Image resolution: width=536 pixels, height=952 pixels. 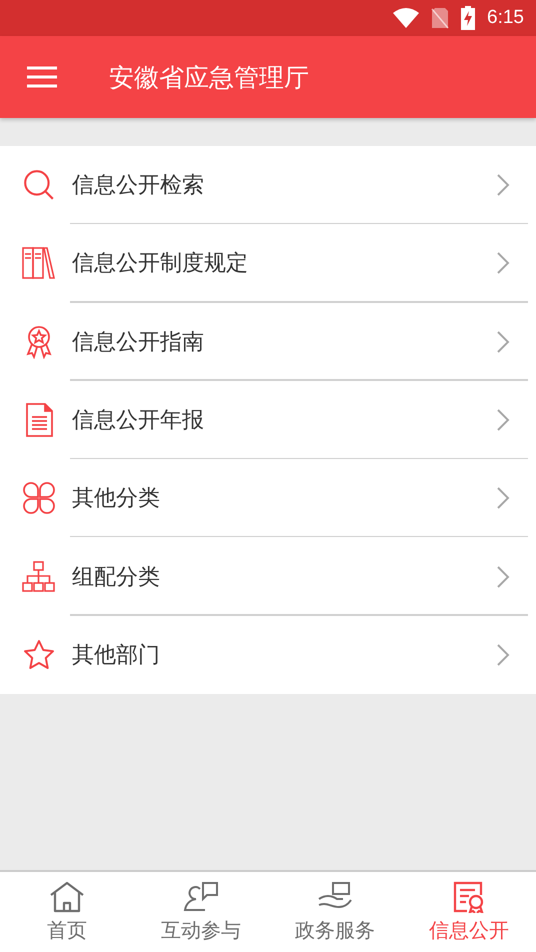 What do you see at coordinates (209, 78) in the screenshot?
I see `app-title: 安徽省应急管理厅` at bounding box center [209, 78].